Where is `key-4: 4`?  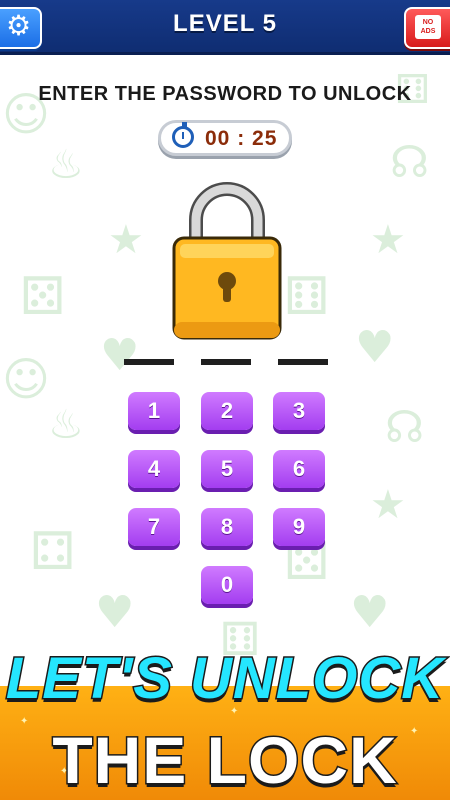 key-4: 4 is located at coordinates (154, 469).